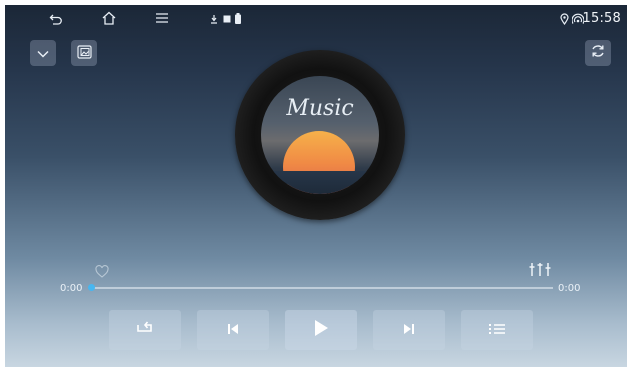  I want to click on collapse-button, so click(43, 53).